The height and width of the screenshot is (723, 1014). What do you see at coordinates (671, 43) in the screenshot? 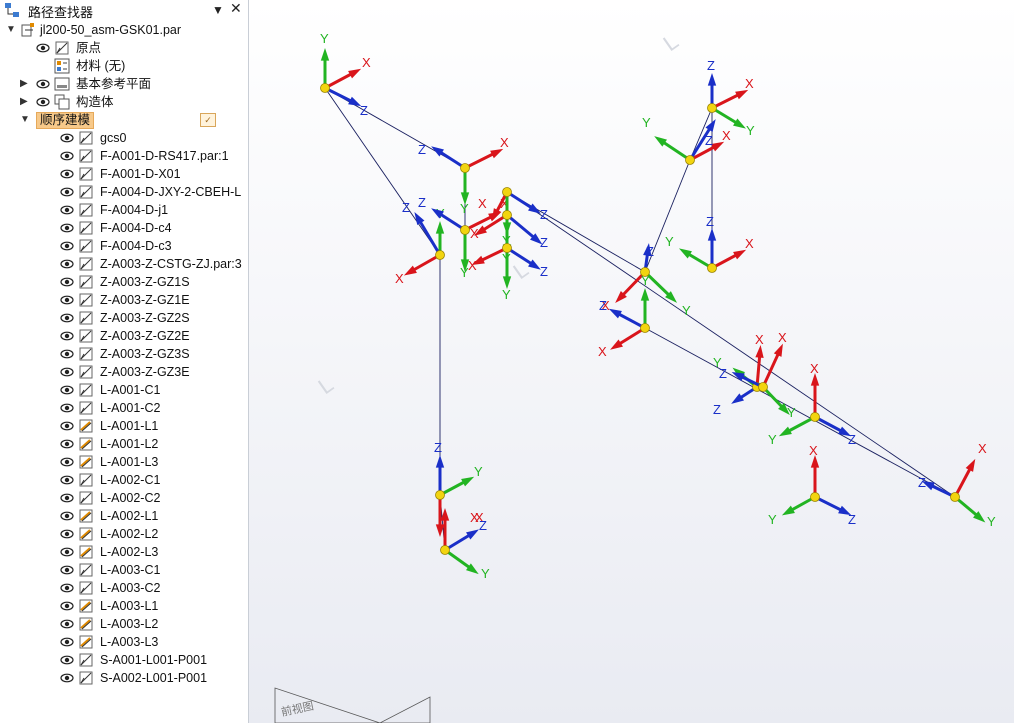
I see `watermark-letter: L` at bounding box center [671, 43].